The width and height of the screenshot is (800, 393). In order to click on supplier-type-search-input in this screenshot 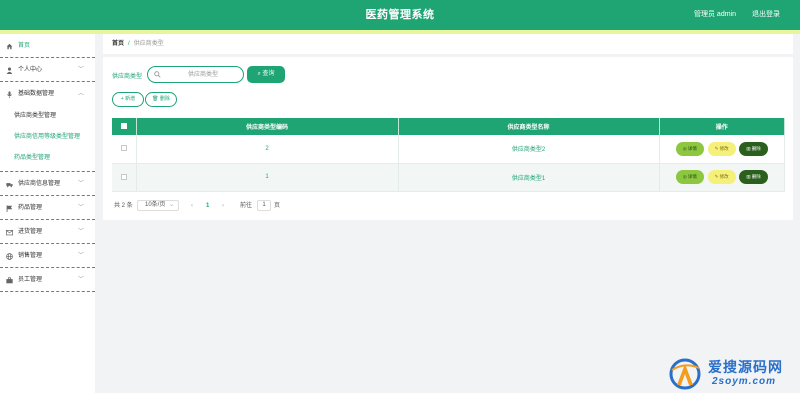, I will do `click(203, 74)`.